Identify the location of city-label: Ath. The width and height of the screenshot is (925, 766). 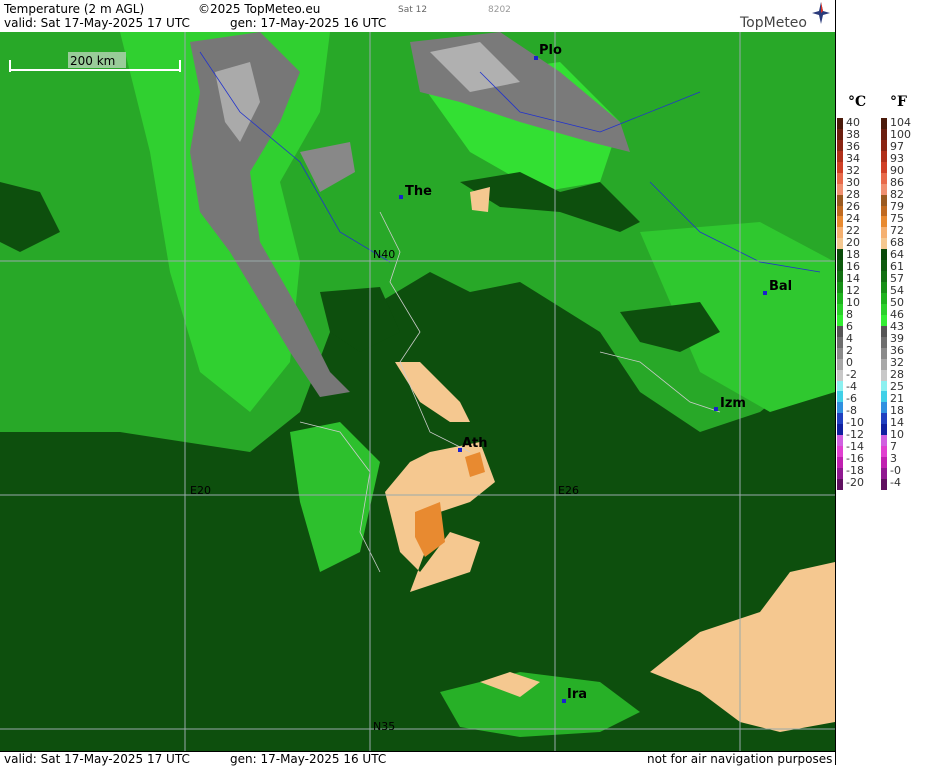
(475, 443).